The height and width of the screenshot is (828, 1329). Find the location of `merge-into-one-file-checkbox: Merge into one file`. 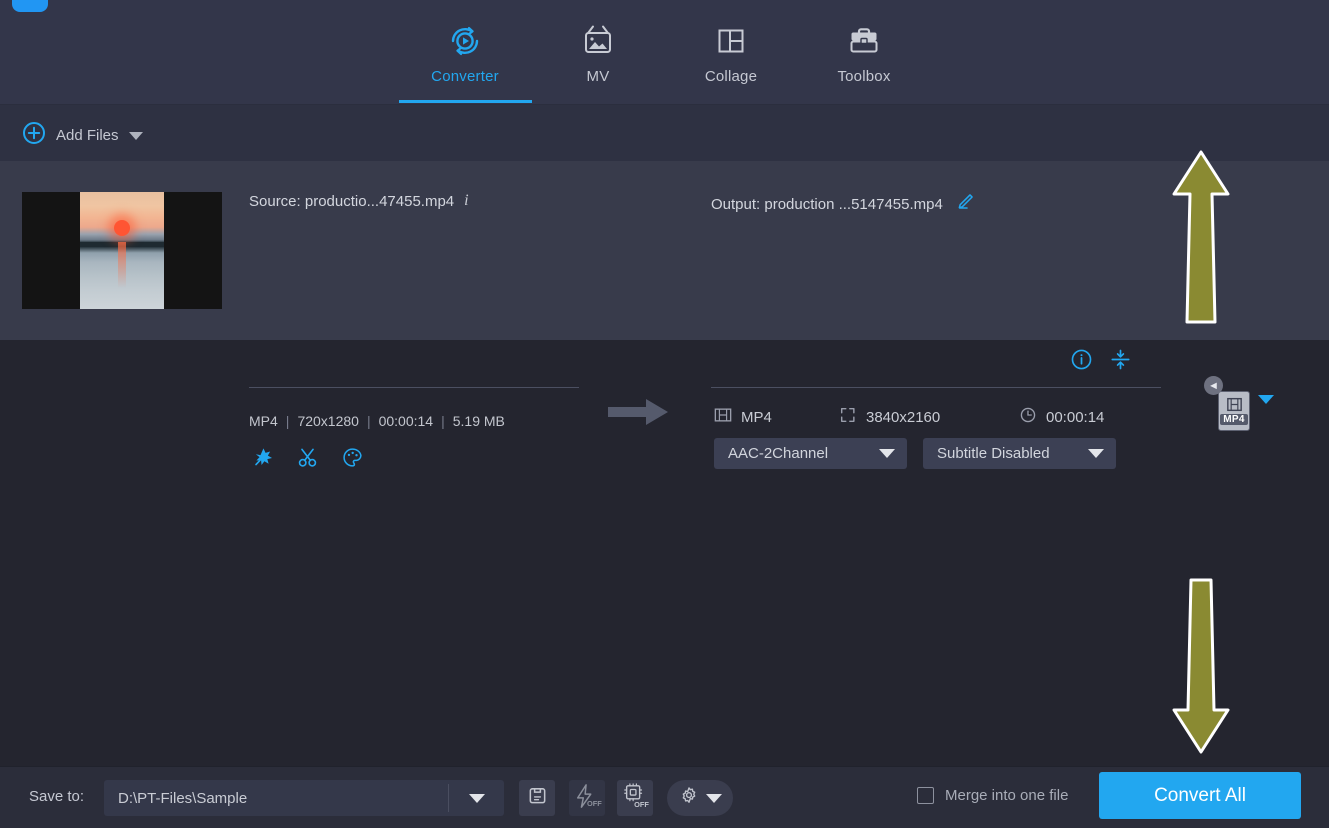

merge-into-one-file-checkbox: Merge into one file is located at coordinates (992, 795).